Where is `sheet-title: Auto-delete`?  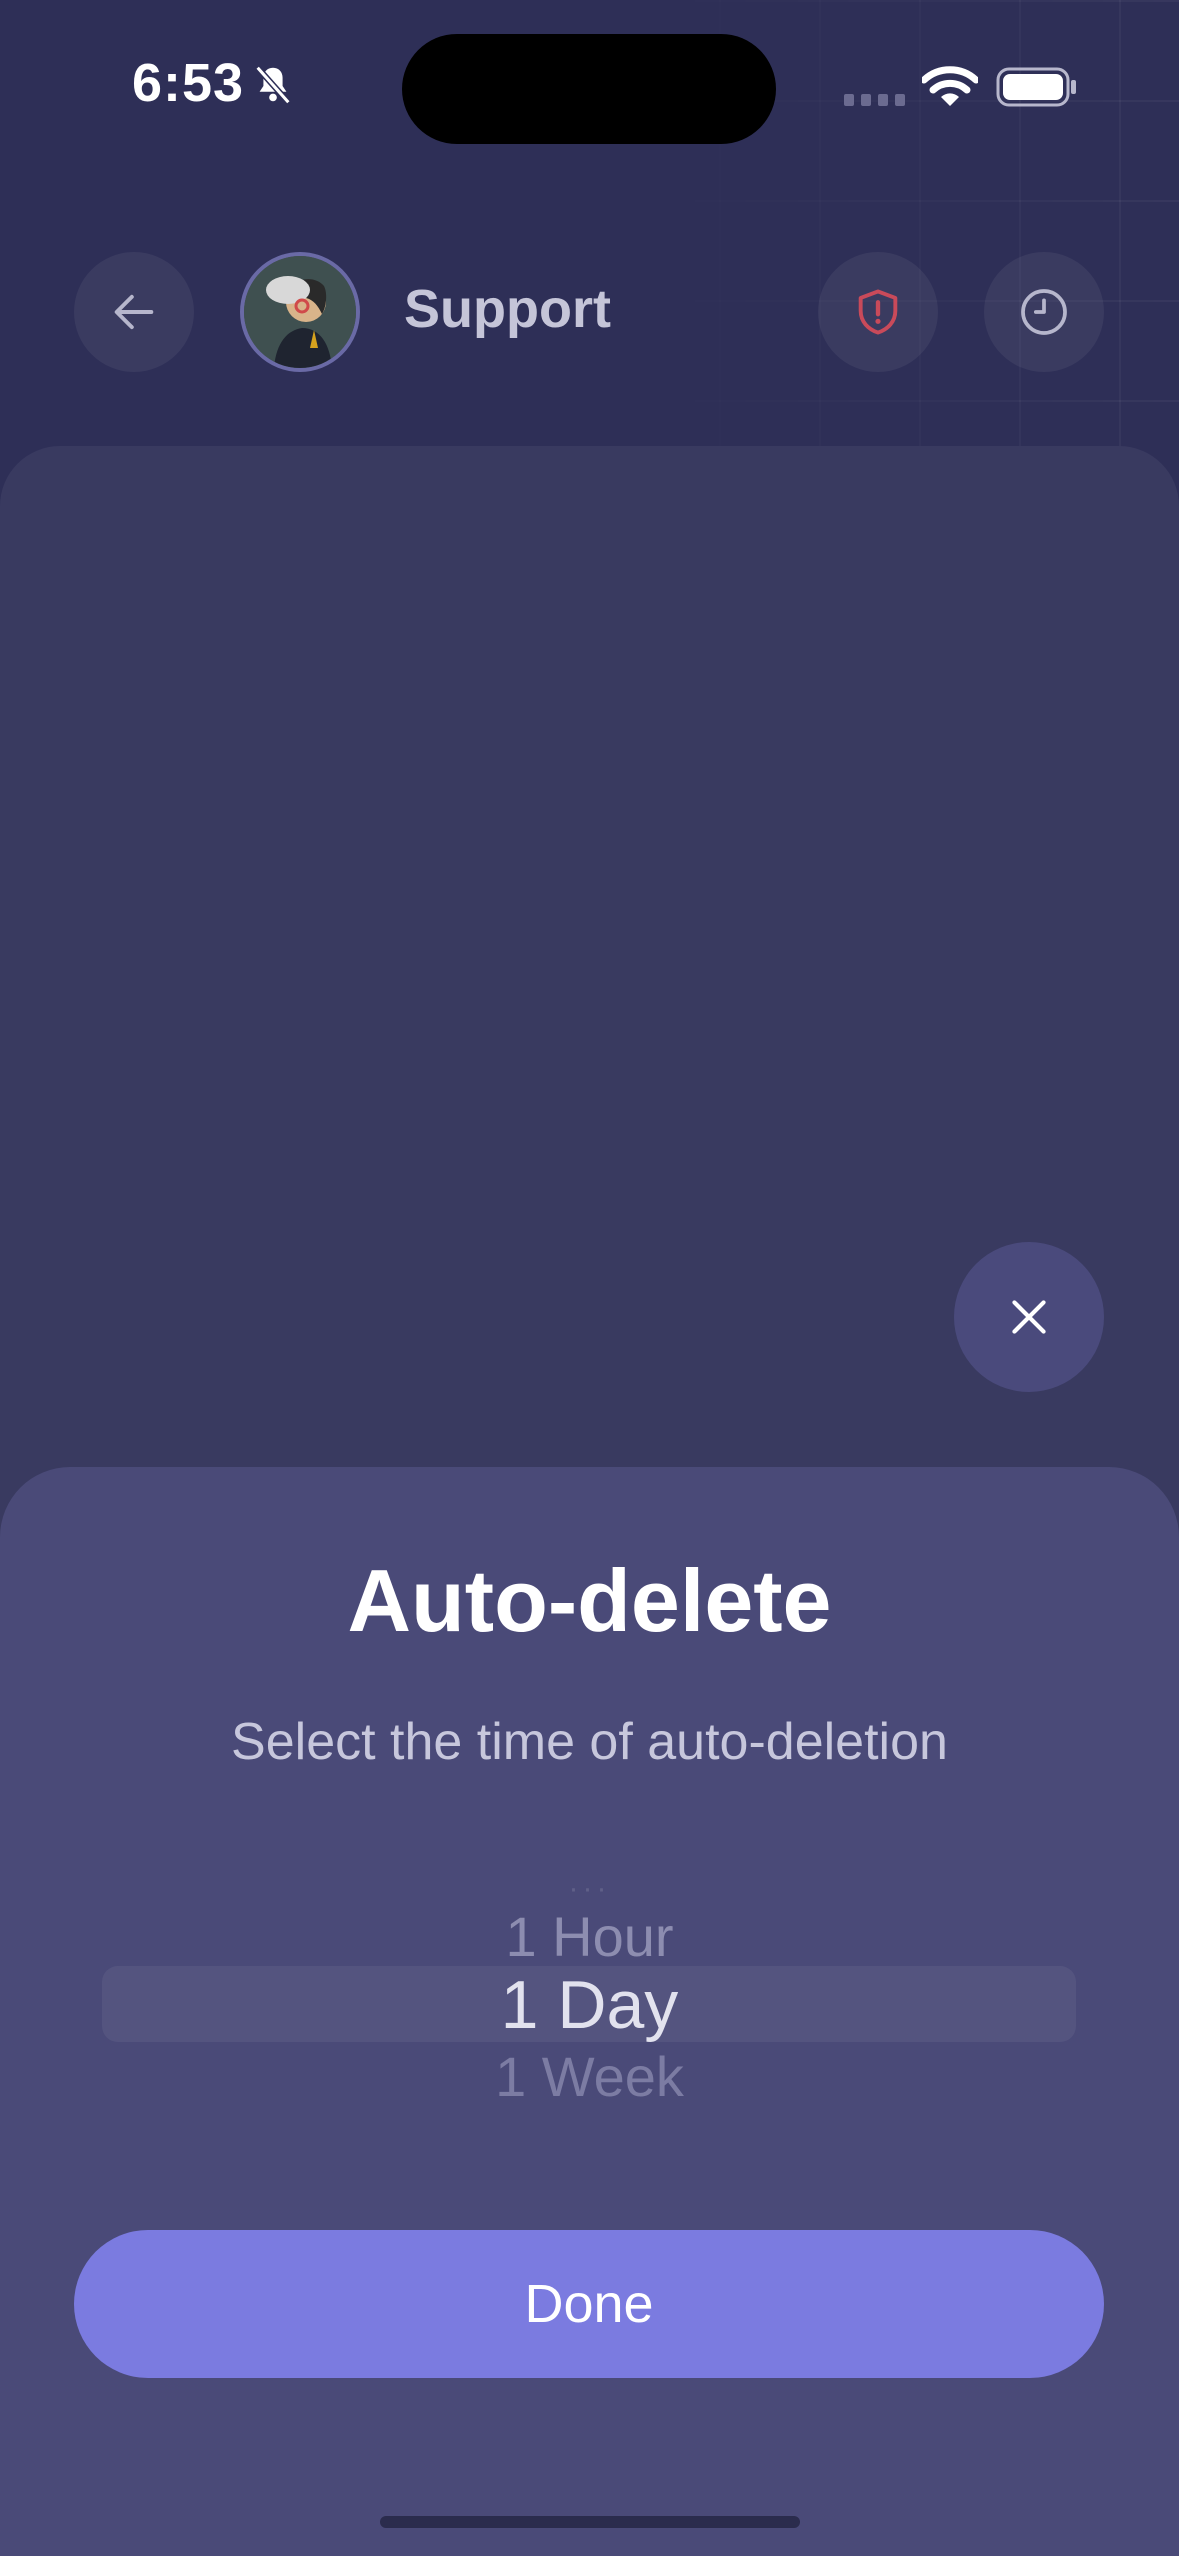
sheet-title: Auto-delete is located at coordinates (589, 1600).